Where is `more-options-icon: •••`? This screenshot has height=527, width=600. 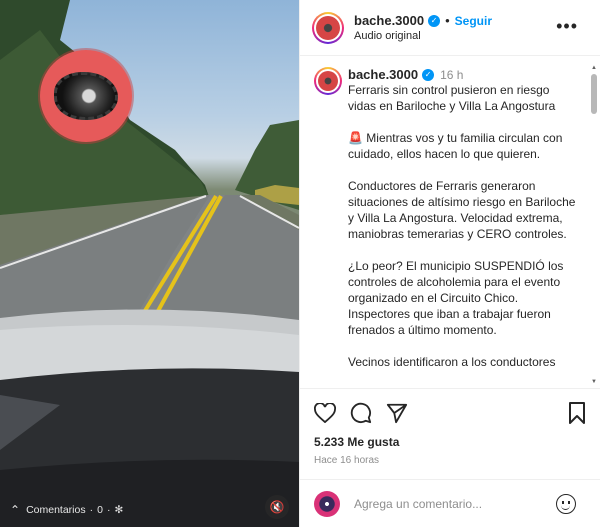
more-options-icon: ••• is located at coordinates (567, 26).